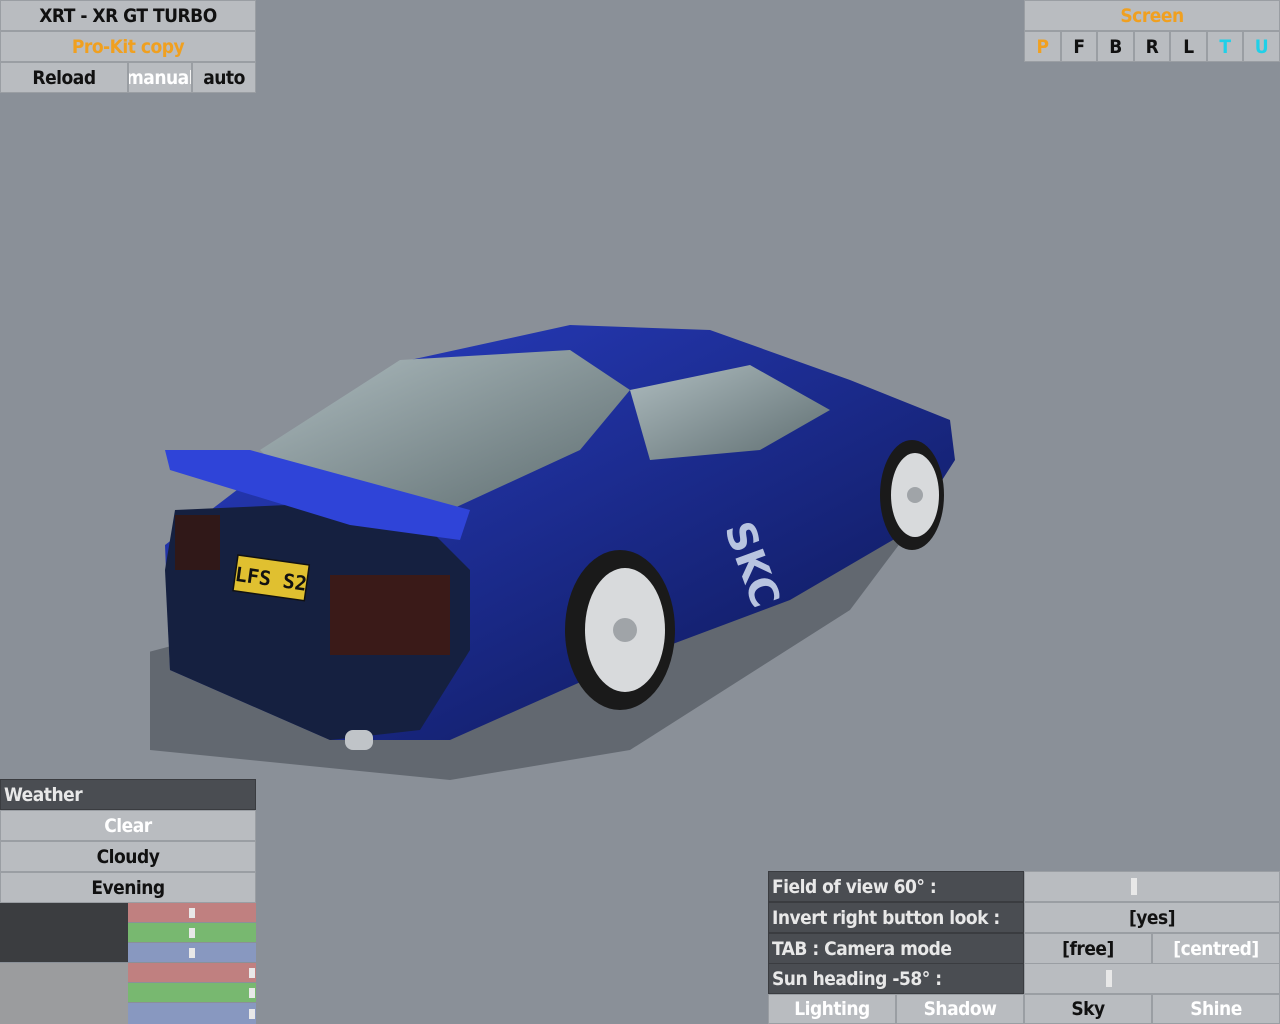  I want to click on screen-button-f: F, so click(1079, 46).